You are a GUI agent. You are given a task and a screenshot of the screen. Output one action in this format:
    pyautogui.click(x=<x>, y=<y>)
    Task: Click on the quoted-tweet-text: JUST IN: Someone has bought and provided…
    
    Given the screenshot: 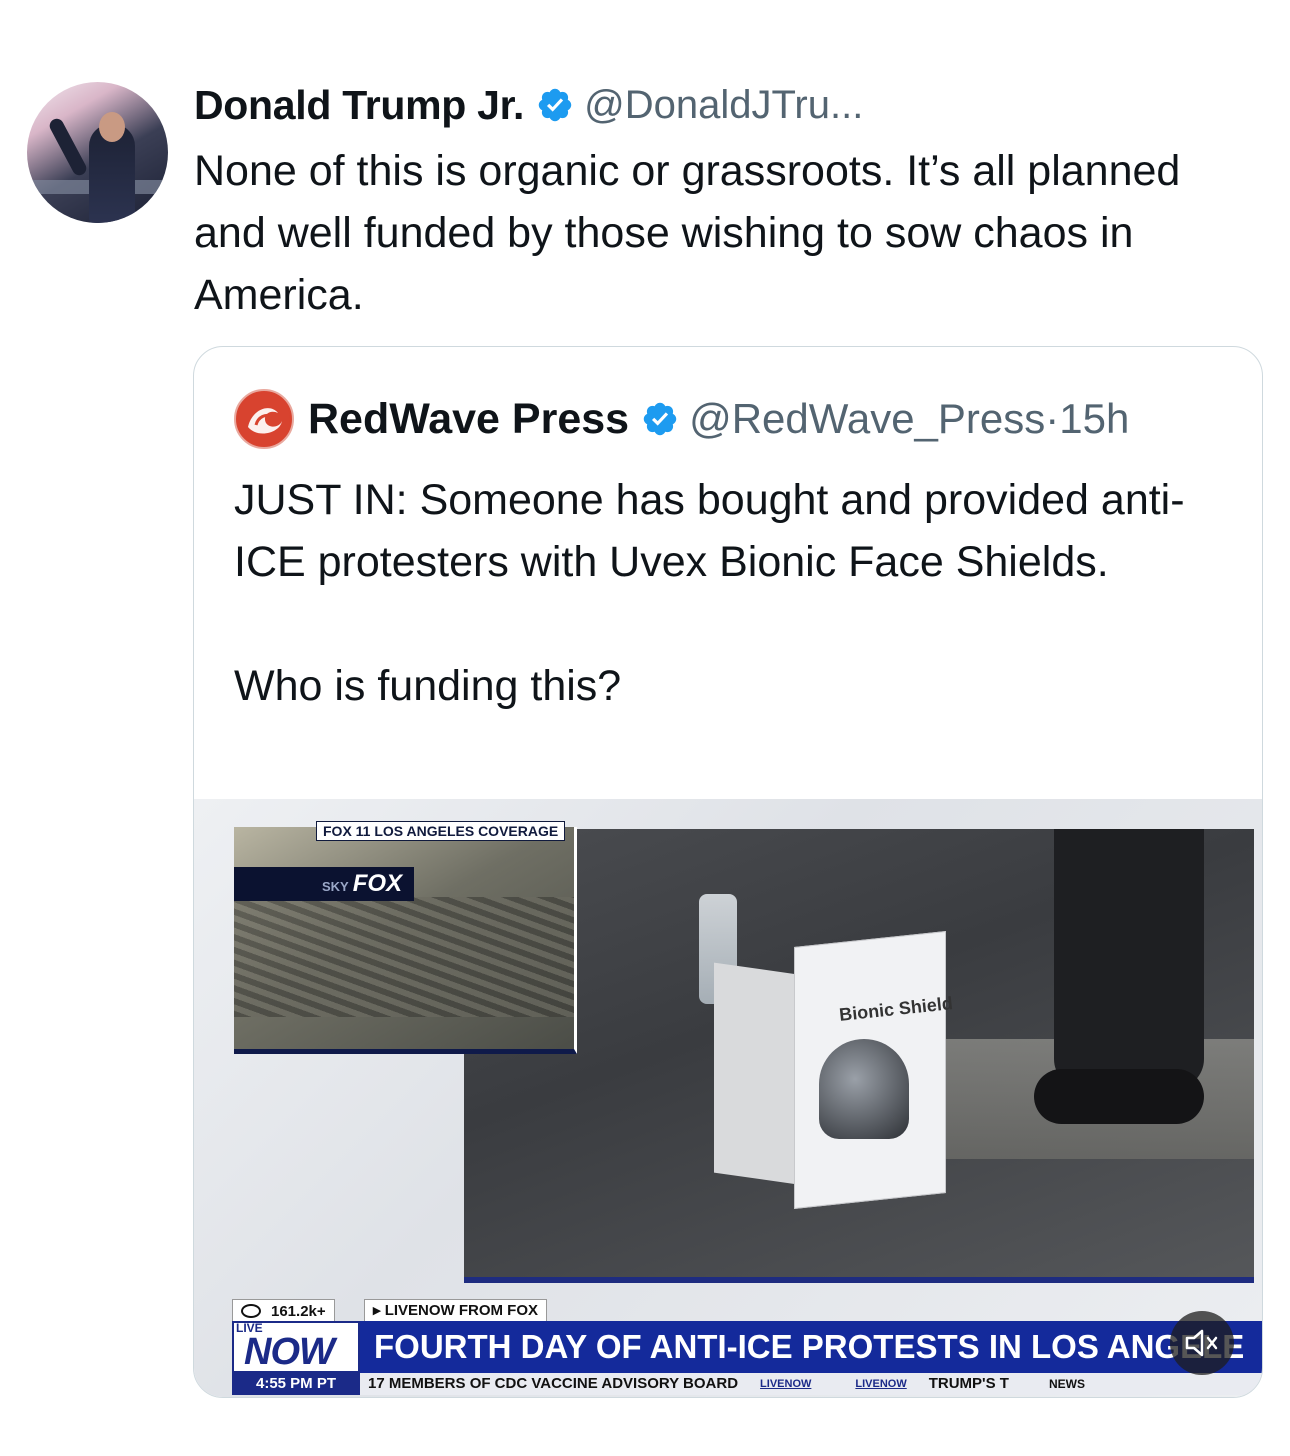 What is the action you would take?
    pyautogui.click(x=734, y=593)
    